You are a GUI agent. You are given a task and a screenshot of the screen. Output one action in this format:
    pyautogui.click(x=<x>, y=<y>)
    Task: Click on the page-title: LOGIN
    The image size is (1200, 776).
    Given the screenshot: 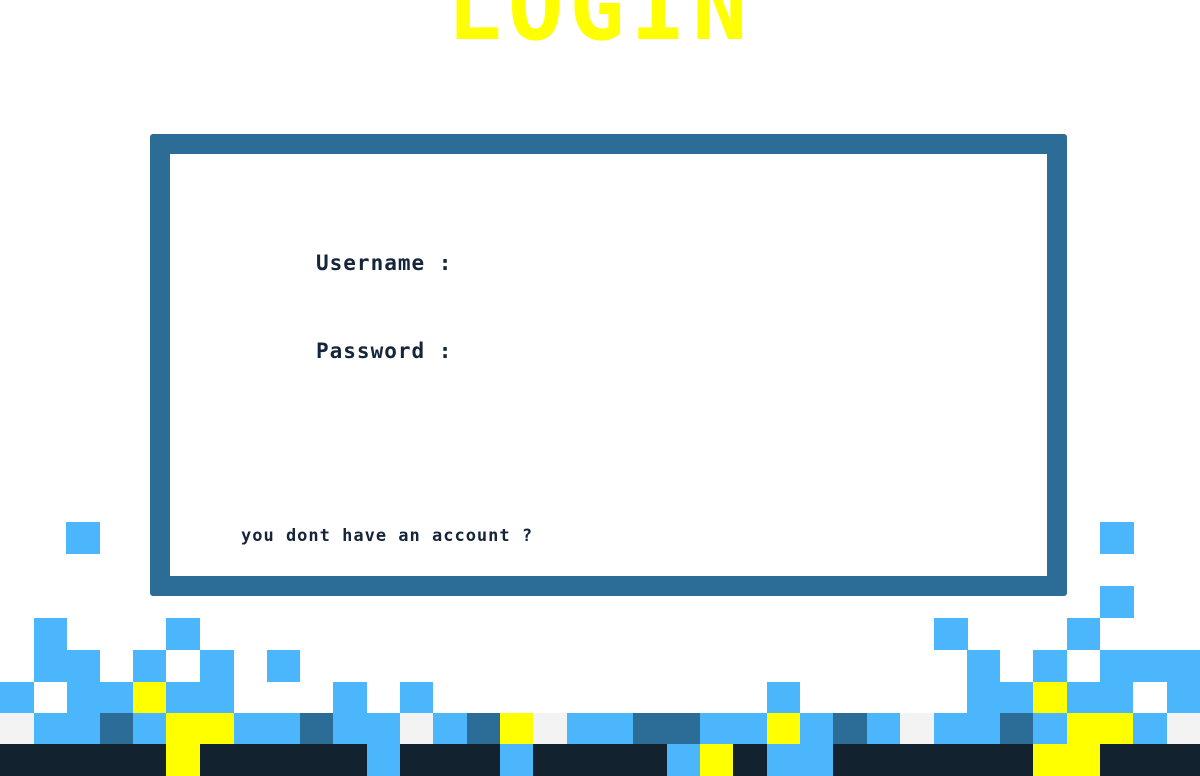 What is the action you would take?
    pyautogui.click(x=600, y=30)
    